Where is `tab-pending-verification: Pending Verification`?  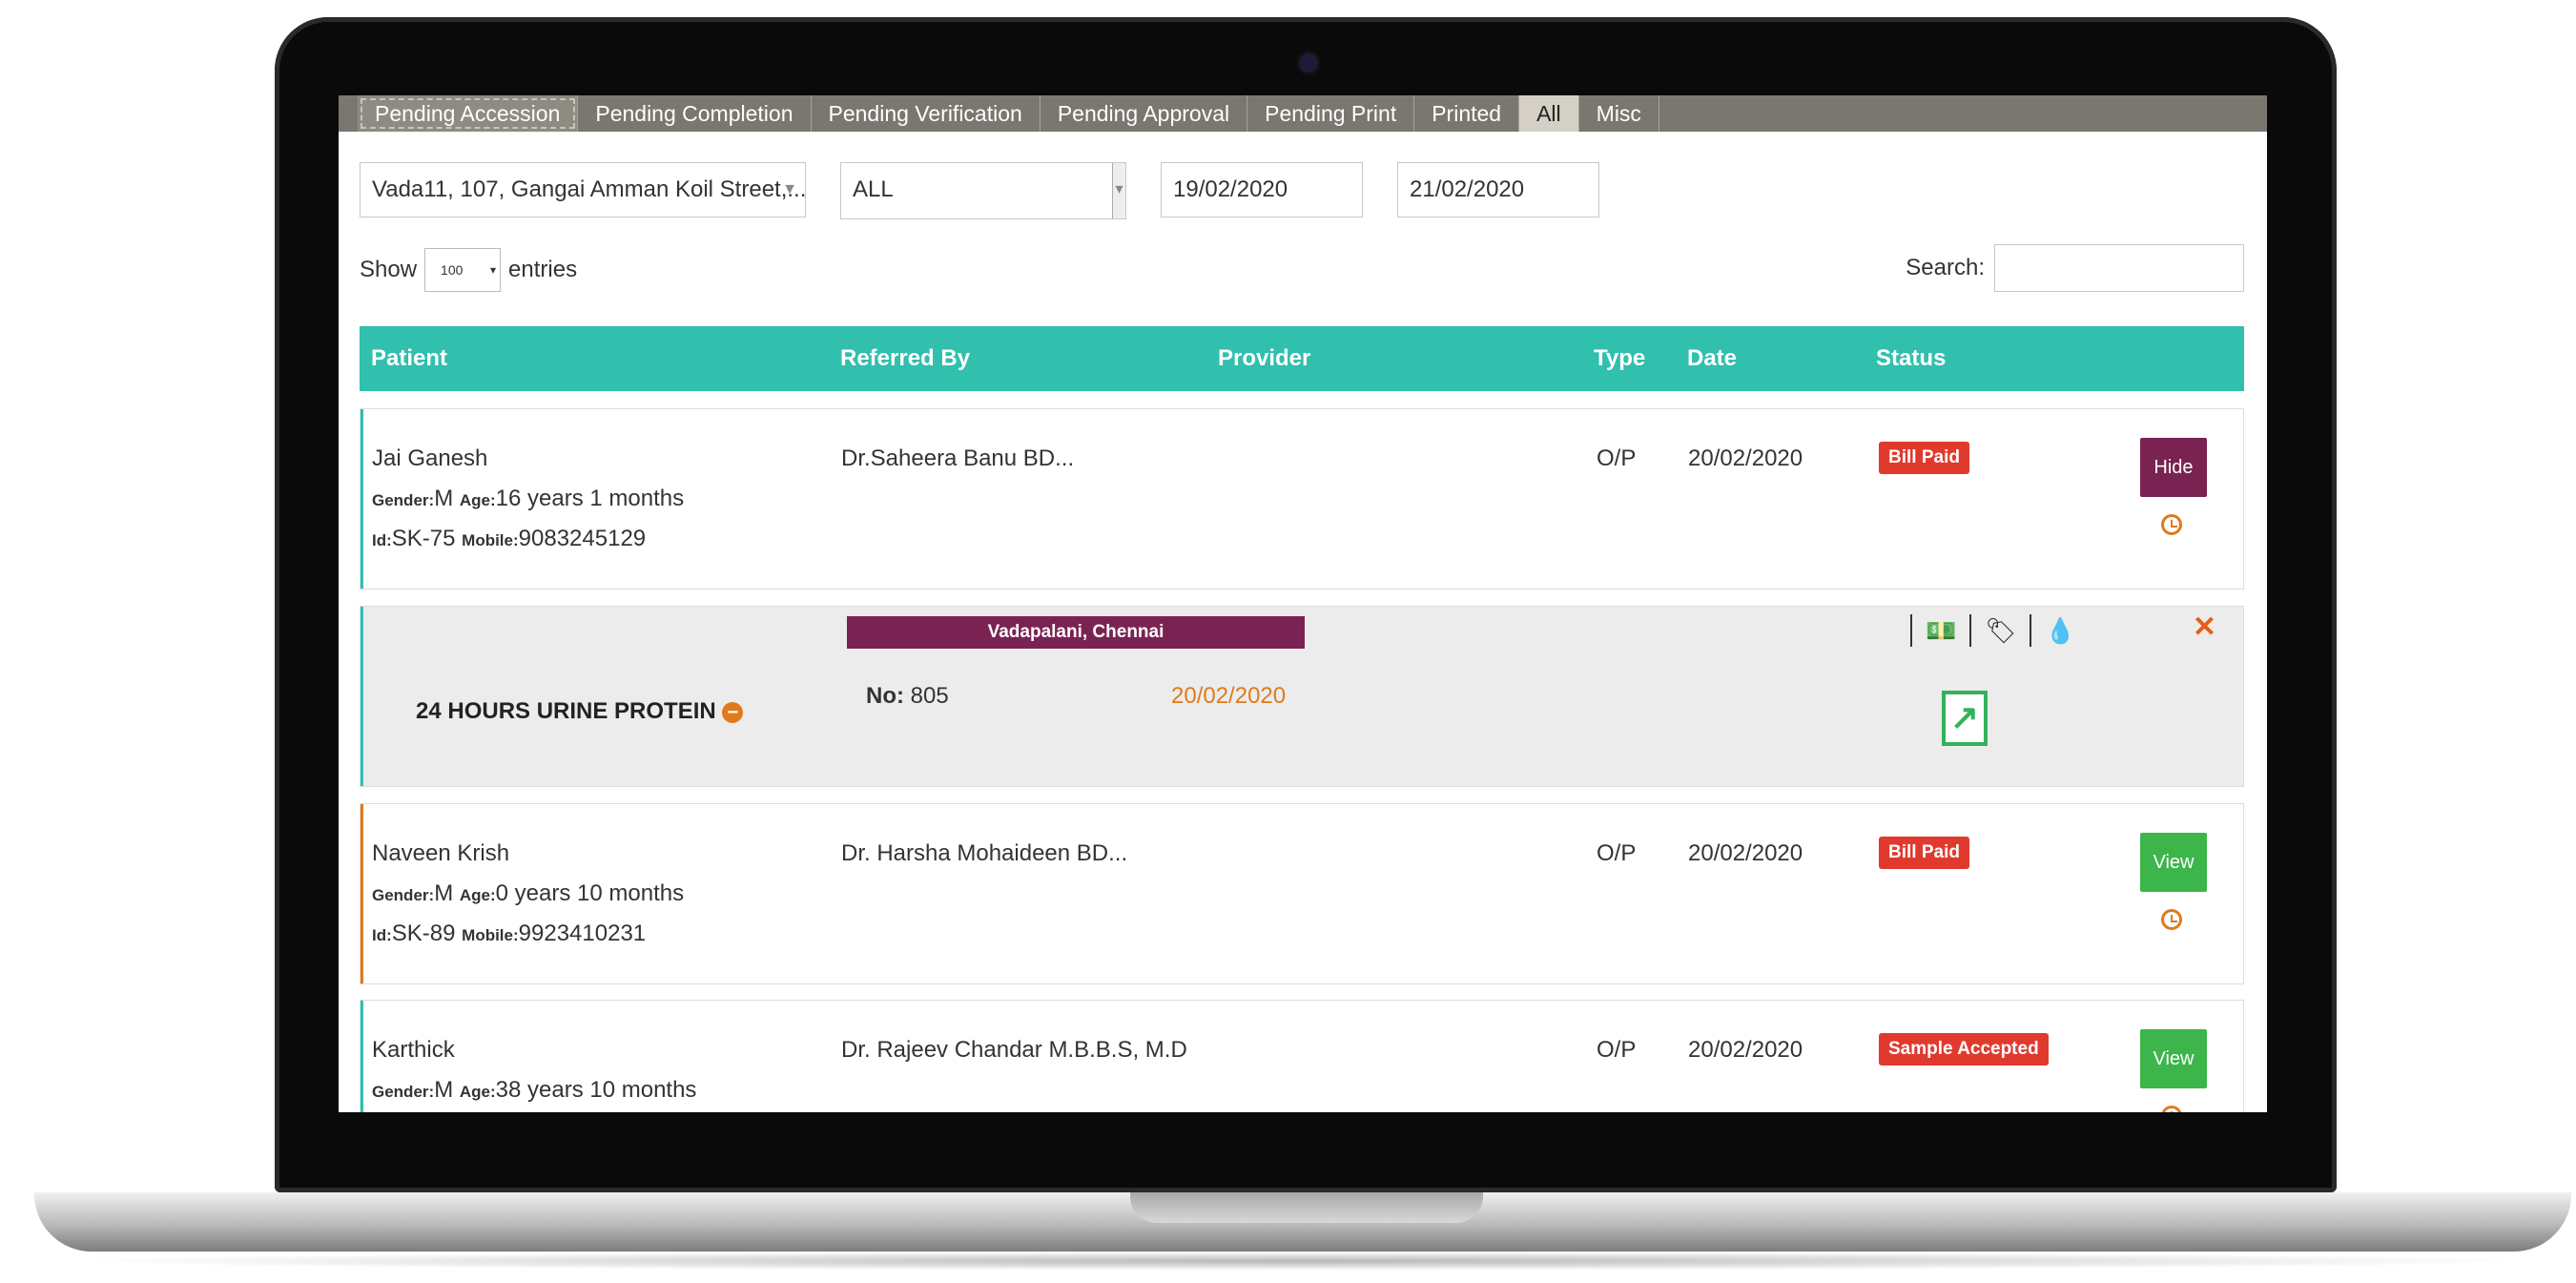 tab-pending-verification: Pending Verification is located at coordinates (926, 113).